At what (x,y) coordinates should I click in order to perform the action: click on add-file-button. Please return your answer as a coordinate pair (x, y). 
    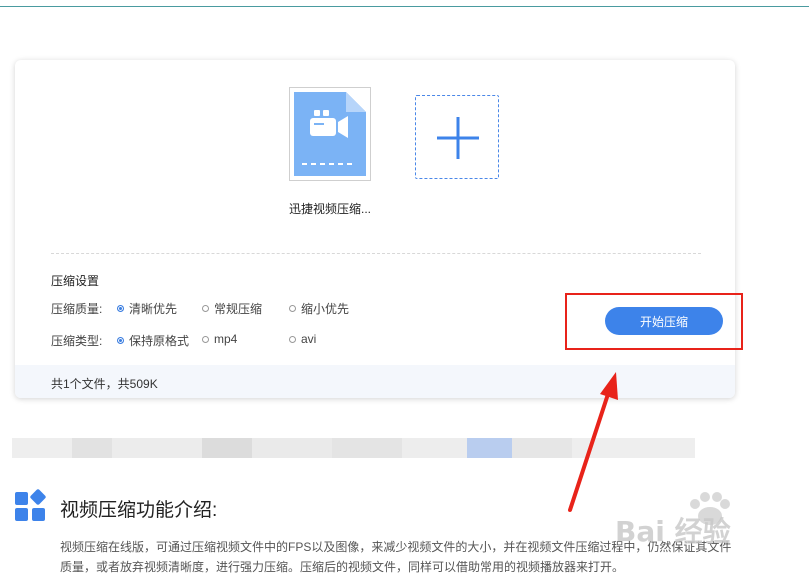
    Looking at the image, I should click on (457, 137).